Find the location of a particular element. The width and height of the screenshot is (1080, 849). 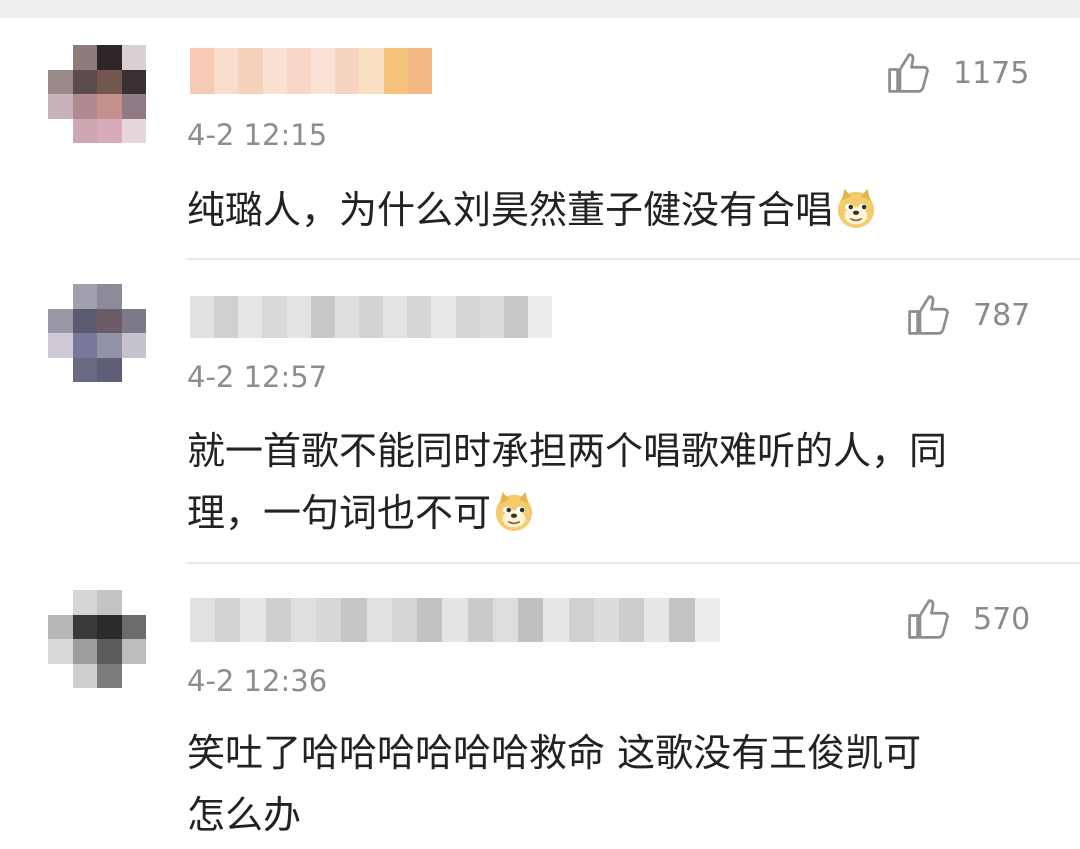

like-button: 1175 is located at coordinates (957, 73).